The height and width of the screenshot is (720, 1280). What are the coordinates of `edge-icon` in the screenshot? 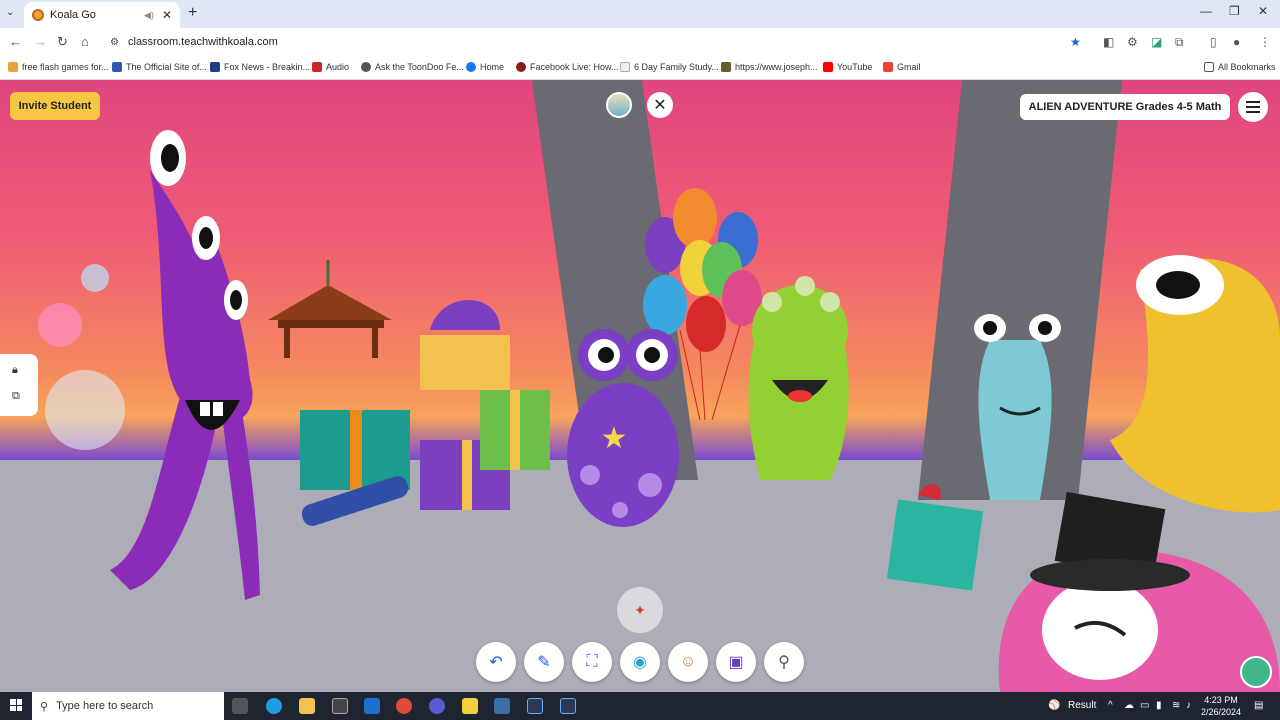 It's located at (274, 706).